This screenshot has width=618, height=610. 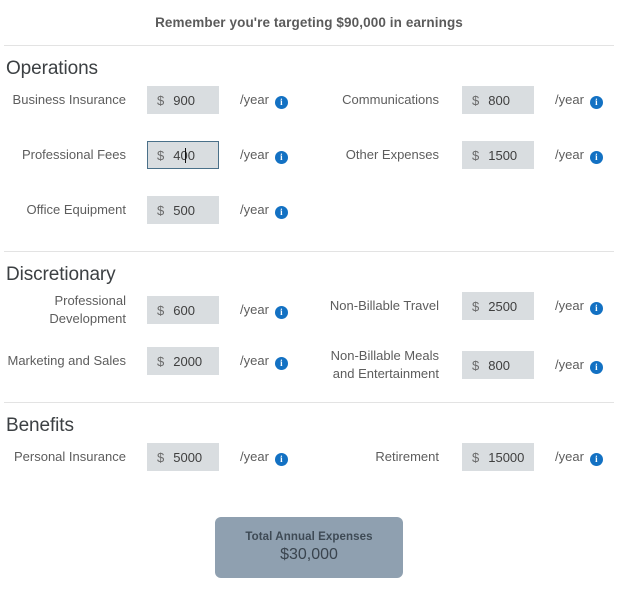 I want to click on per-year-label-retirement: /year i, so click(x=579, y=457).